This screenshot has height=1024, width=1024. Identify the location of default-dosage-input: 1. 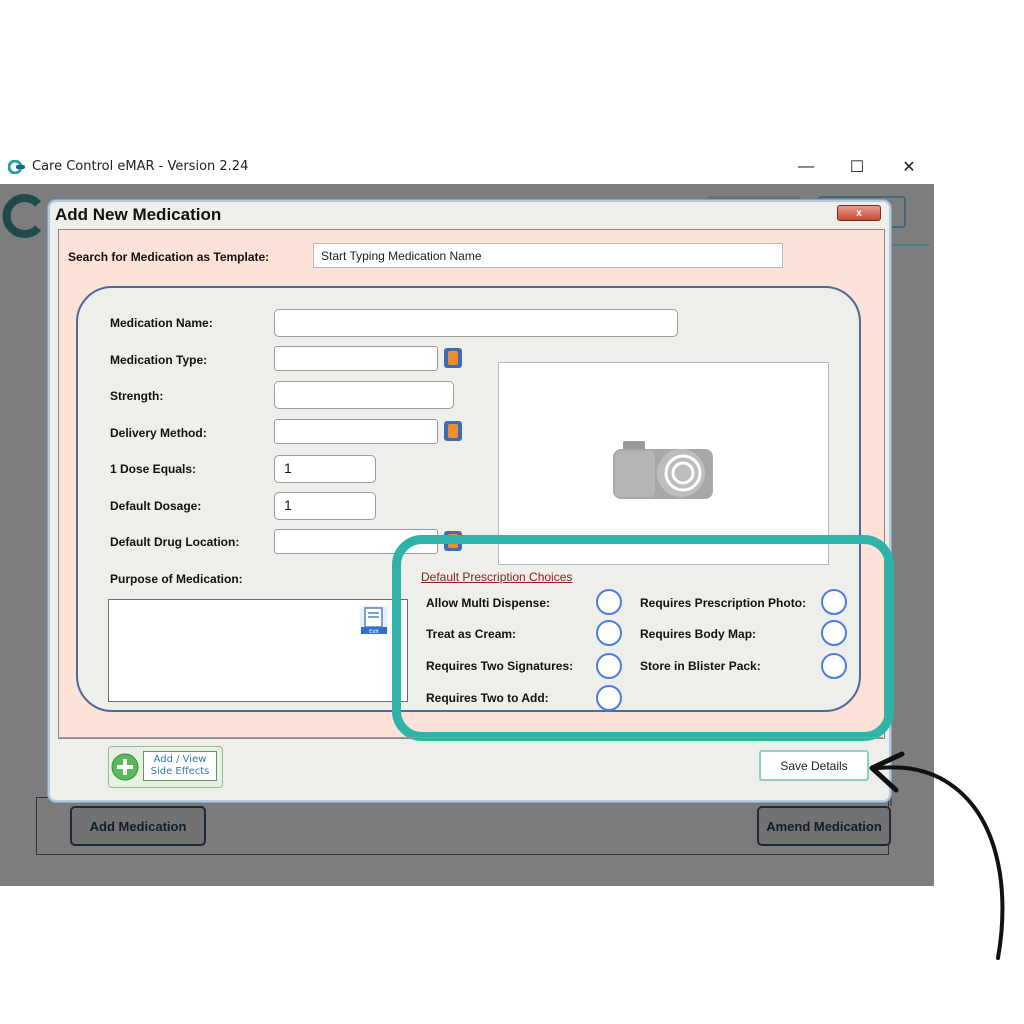
(325, 506).